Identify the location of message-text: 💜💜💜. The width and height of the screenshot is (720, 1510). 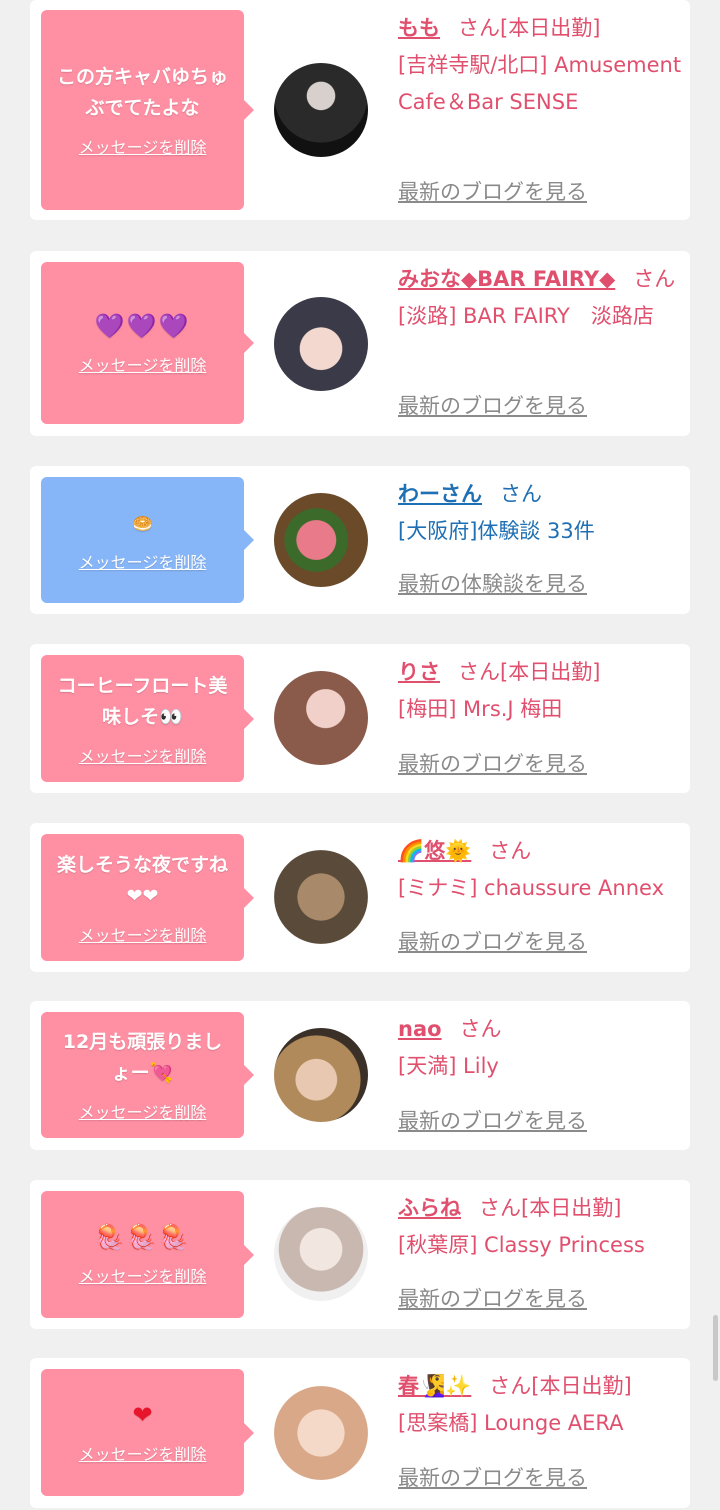
(142, 325).